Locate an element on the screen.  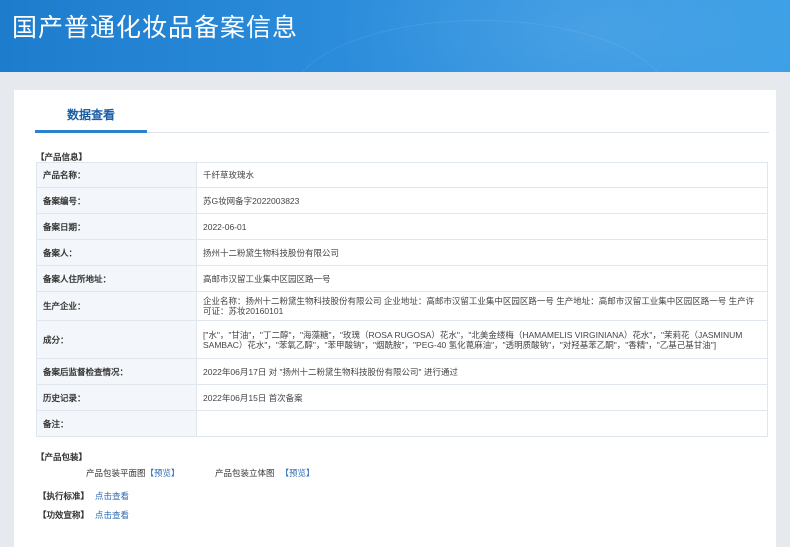
table-row: 产品名称： 千纤草玫瑰水 is located at coordinates (402, 175).